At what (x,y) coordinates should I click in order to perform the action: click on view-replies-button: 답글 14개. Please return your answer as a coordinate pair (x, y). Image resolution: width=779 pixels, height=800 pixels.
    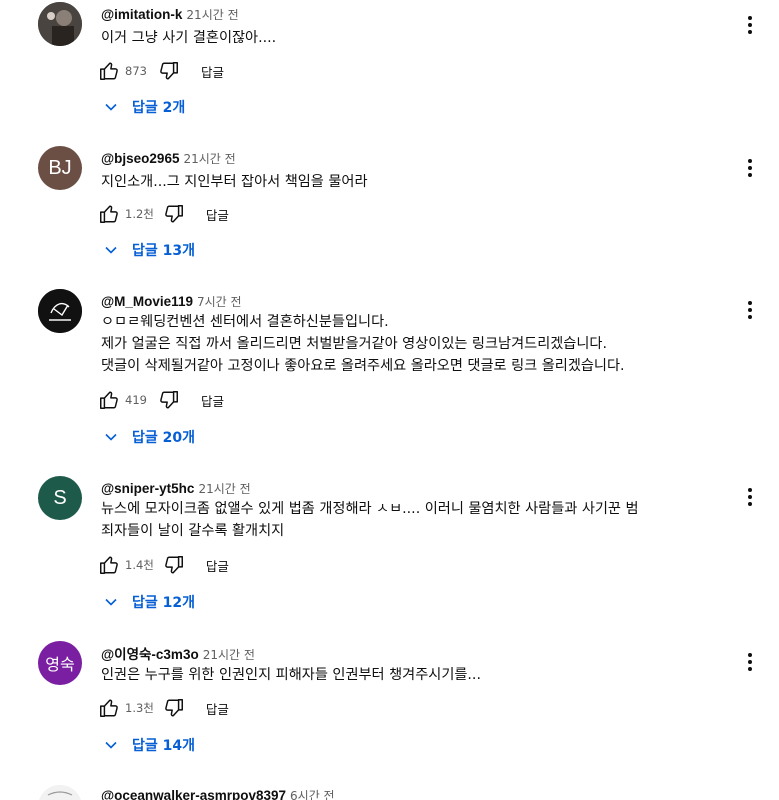
    Looking at the image, I should click on (149, 745).